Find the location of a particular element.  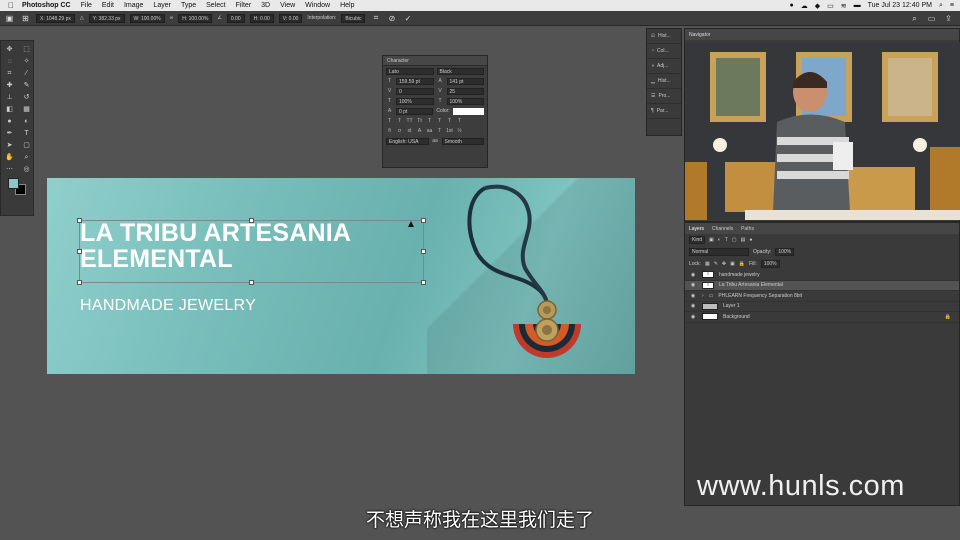

interpolation-select: Bicubic is located at coordinates (353, 18).